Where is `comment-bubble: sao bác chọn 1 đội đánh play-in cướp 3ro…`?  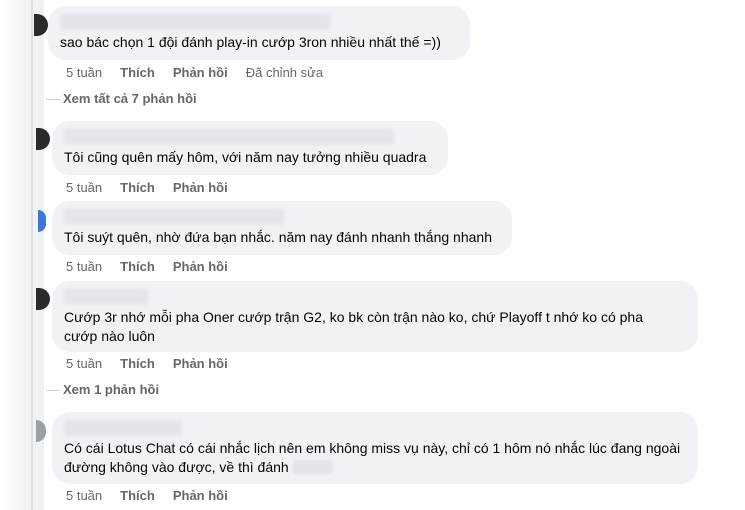
comment-bubble: sao bác chọn 1 đội đánh play-in cướp 3ro… is located at coordinates (259, 33).